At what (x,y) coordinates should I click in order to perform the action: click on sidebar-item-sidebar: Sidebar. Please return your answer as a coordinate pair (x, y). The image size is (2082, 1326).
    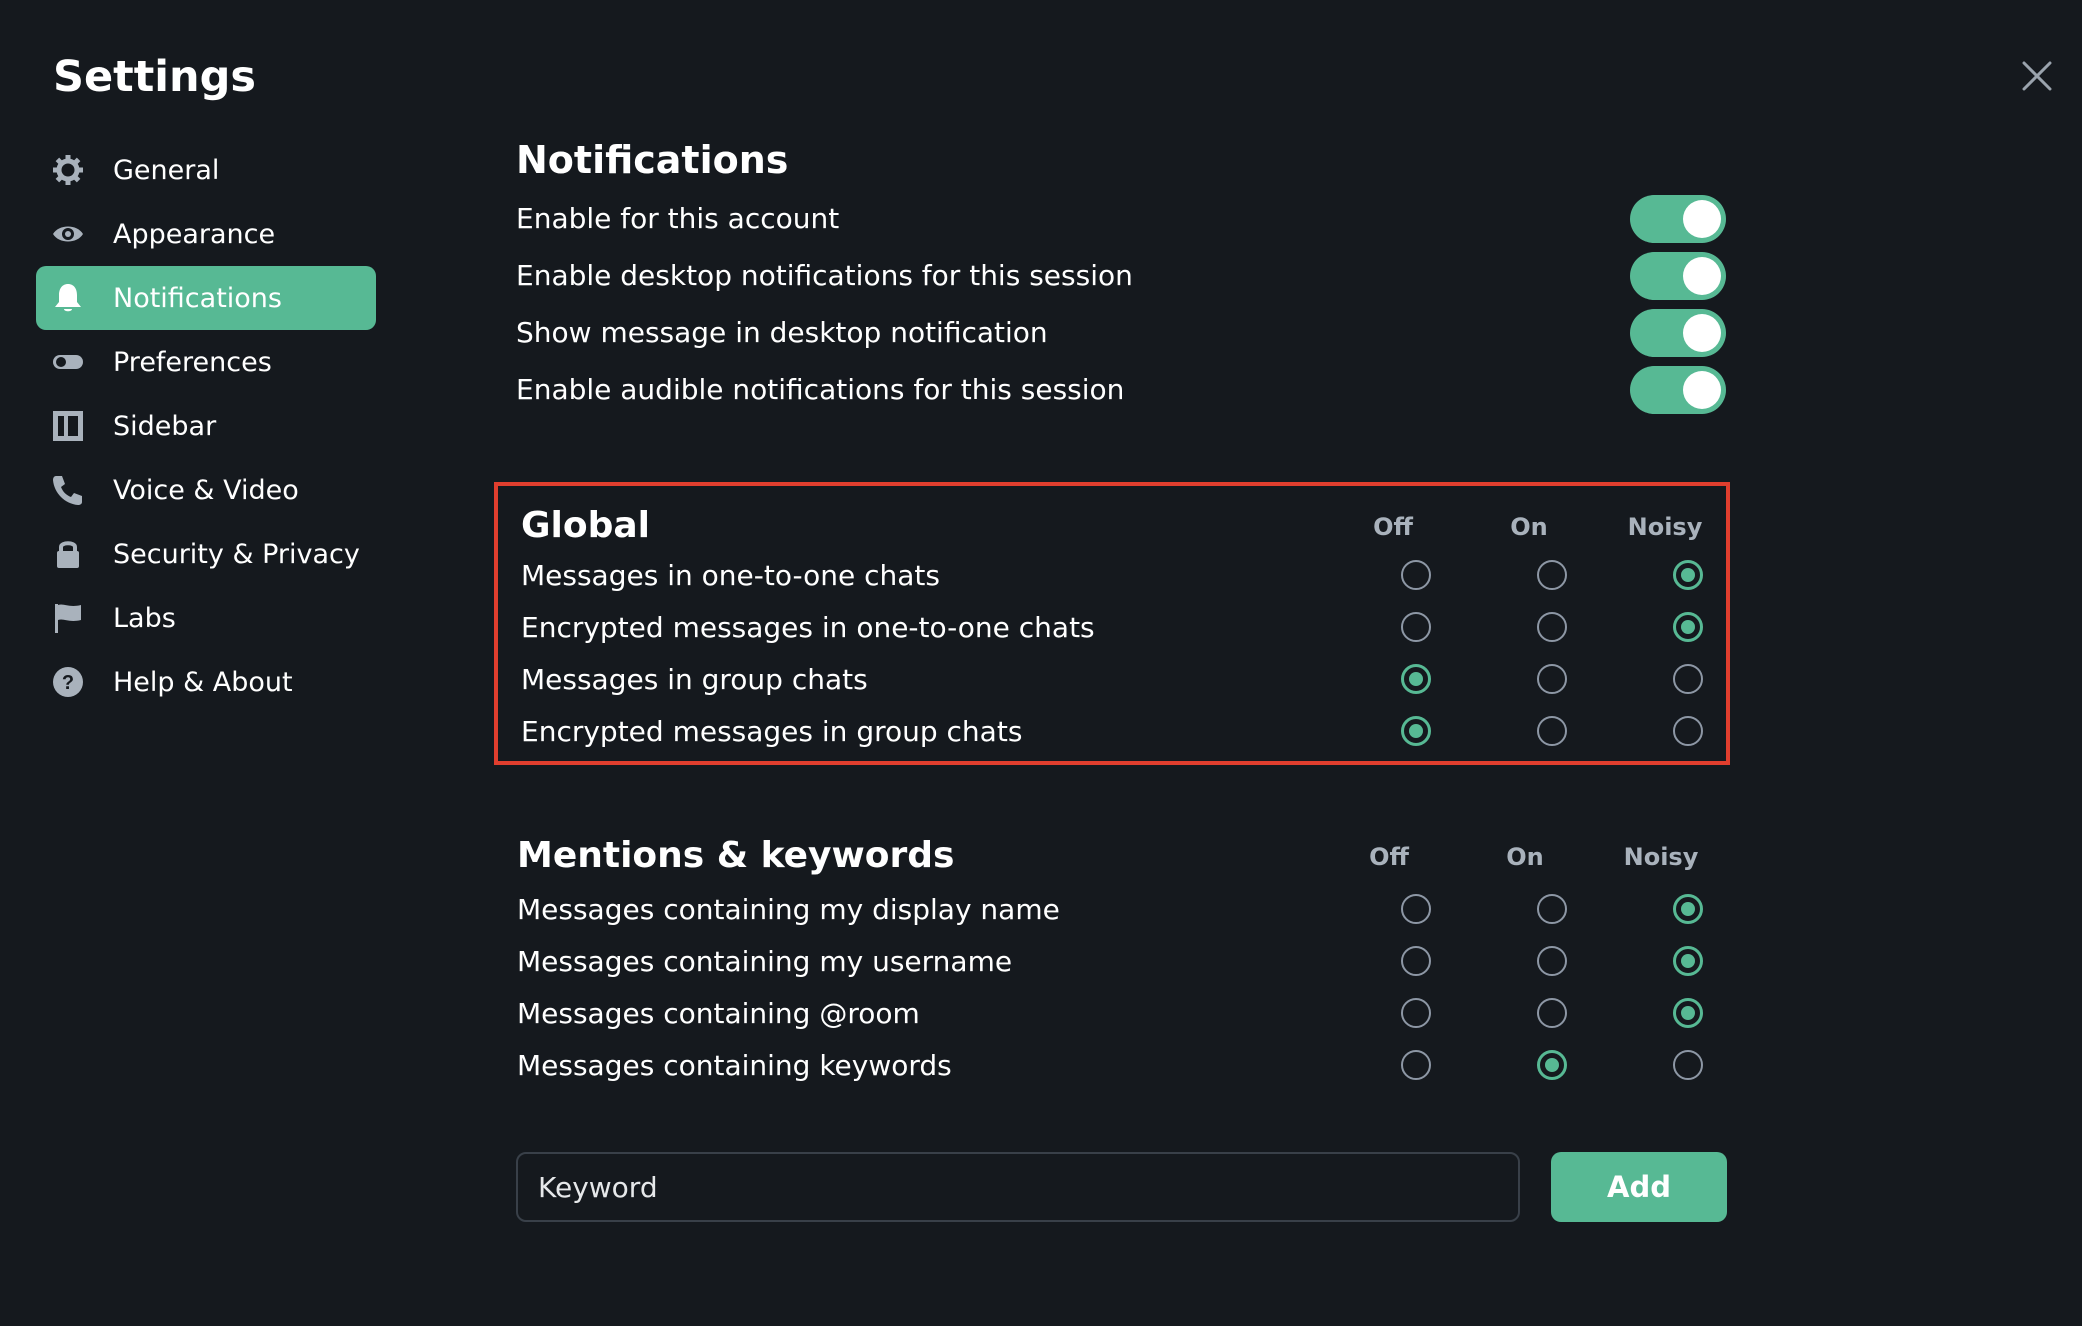
    Looking at the image, I should click on (206, 426).